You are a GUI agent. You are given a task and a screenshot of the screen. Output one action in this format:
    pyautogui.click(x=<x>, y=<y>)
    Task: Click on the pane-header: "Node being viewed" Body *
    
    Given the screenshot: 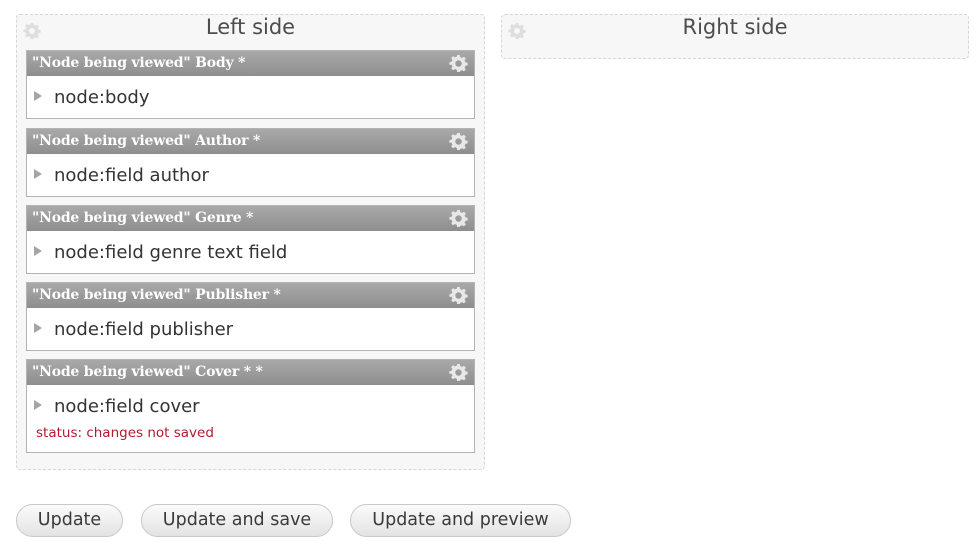 What is the action you would take?
    pyautogui.click(x=250, y=63)
    